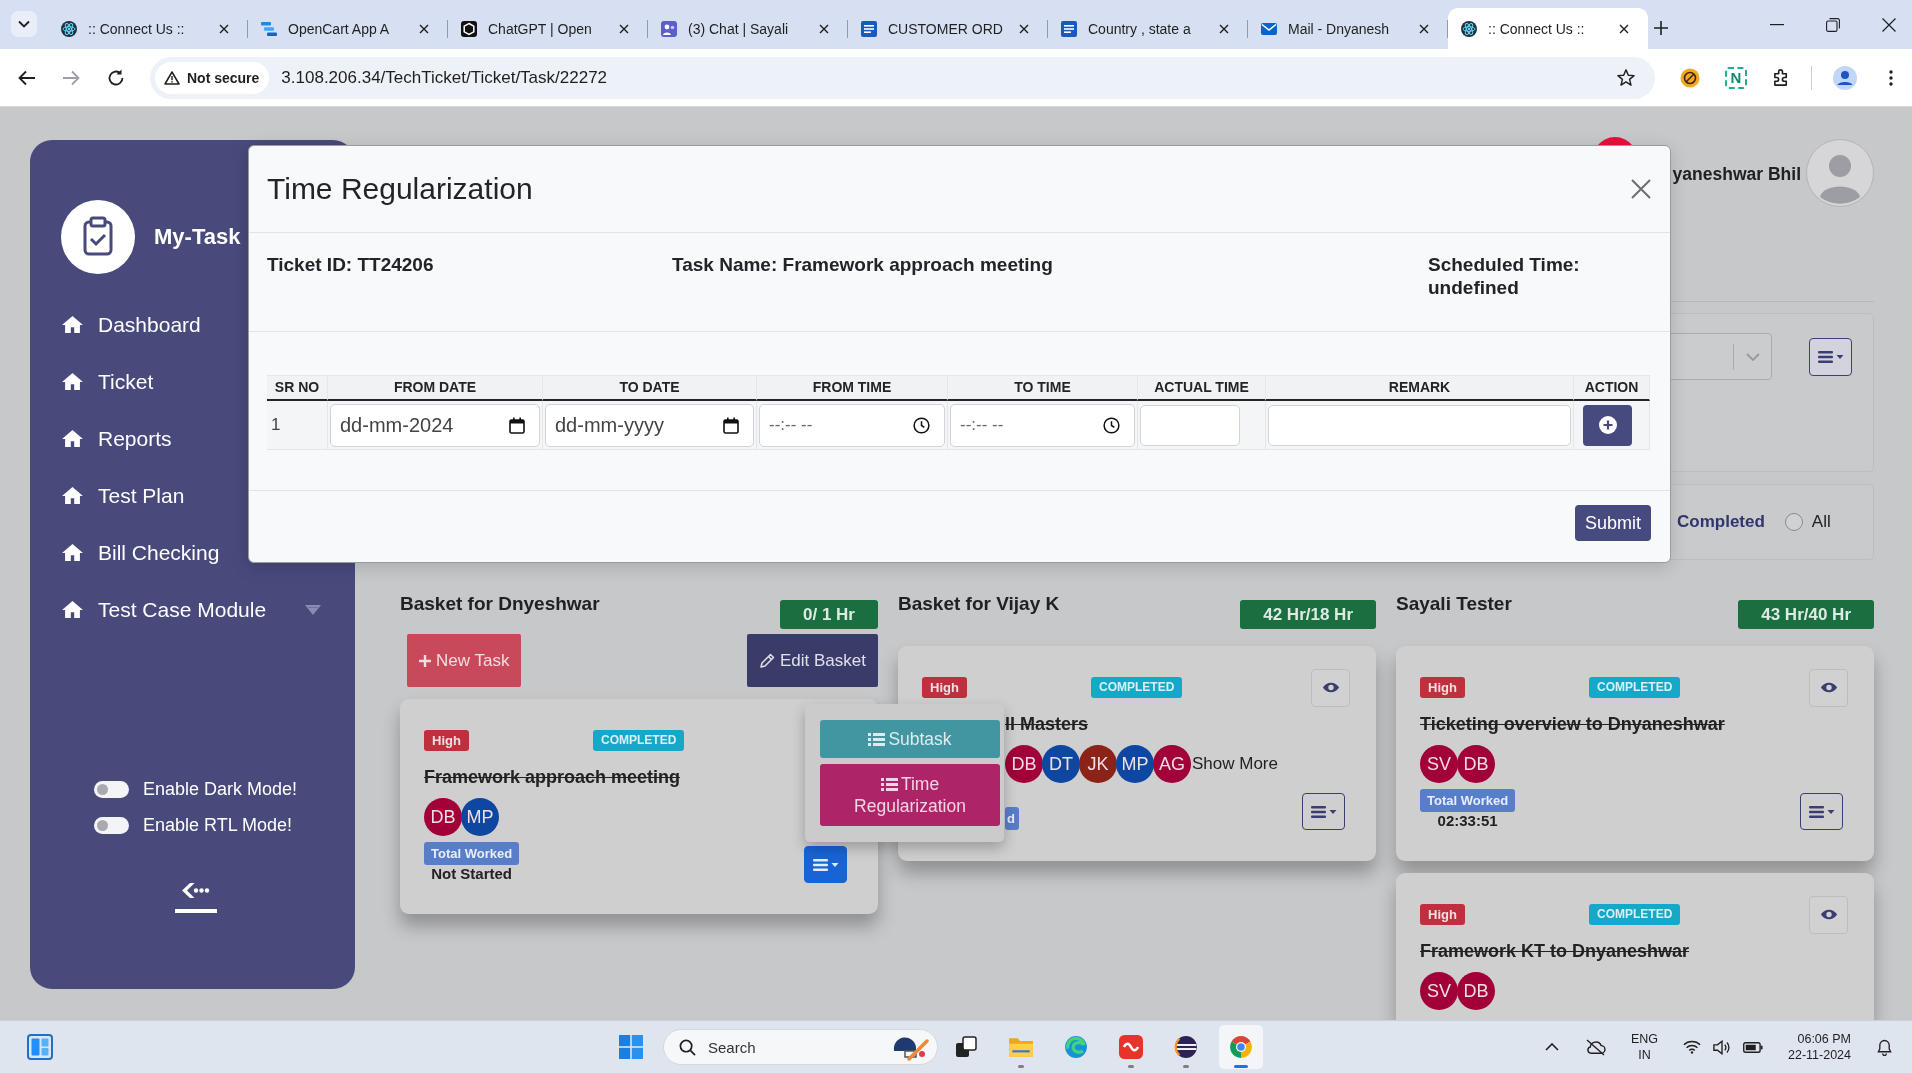  Describe the element at coordinates (748, 28) in the screenshot. I see `browser-tab: (3) Chat | Sayali` at that location.